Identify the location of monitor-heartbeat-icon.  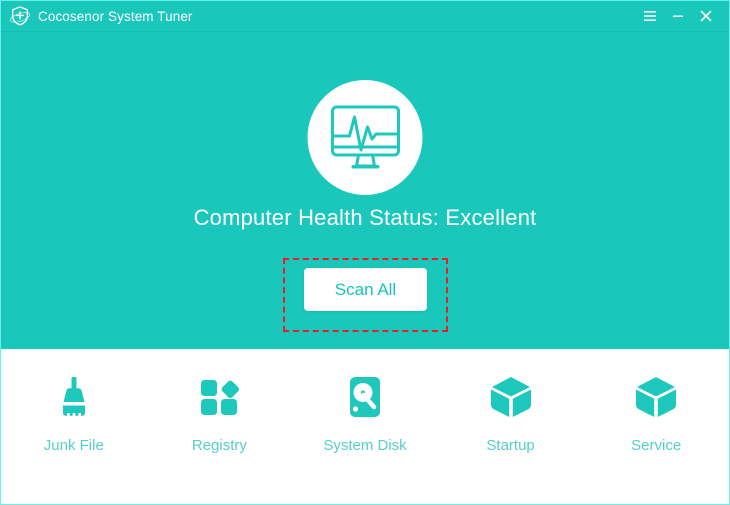
(365, 138).